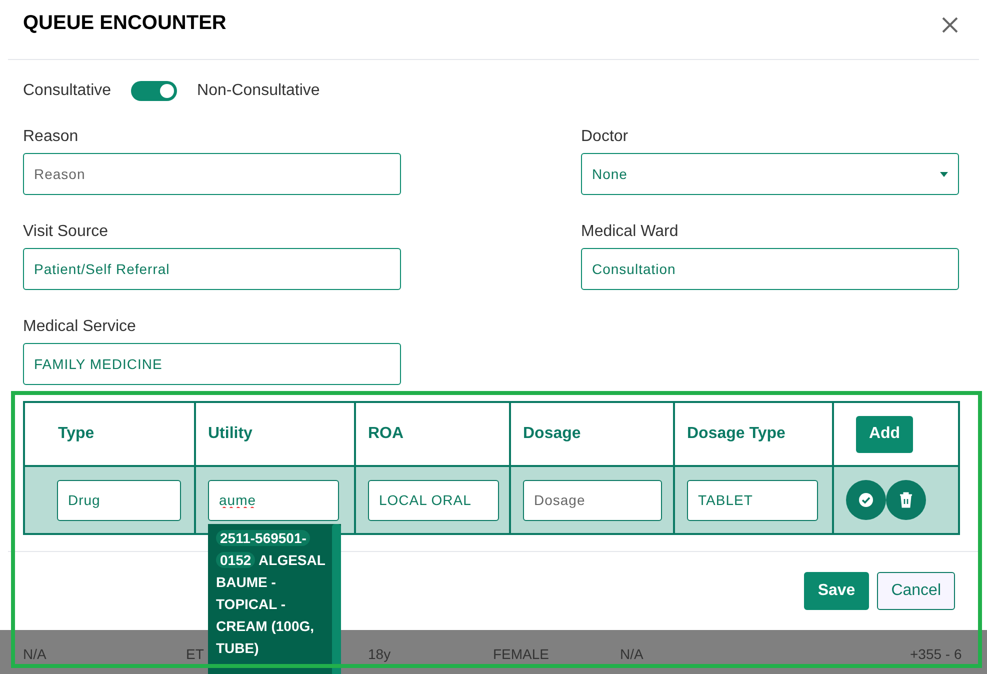 The width and height of the screenshot is (987, 674). Describe the element at coordinates (630, 232) in the screenshot. I see `field-label: Medical Ward` at that location.